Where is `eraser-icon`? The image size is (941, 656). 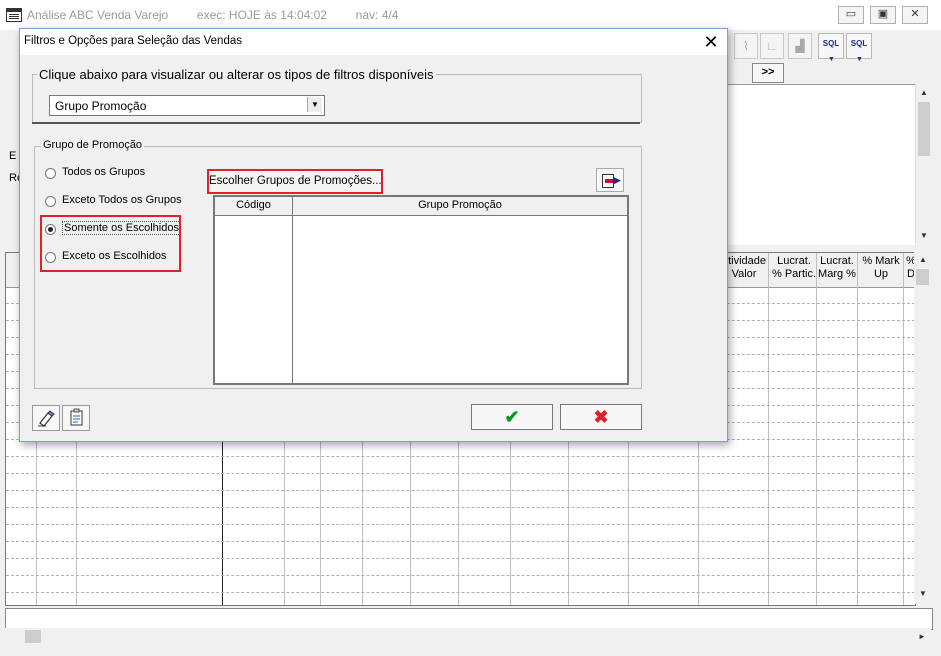
eraser-icon is located at coordinates (46, 418).